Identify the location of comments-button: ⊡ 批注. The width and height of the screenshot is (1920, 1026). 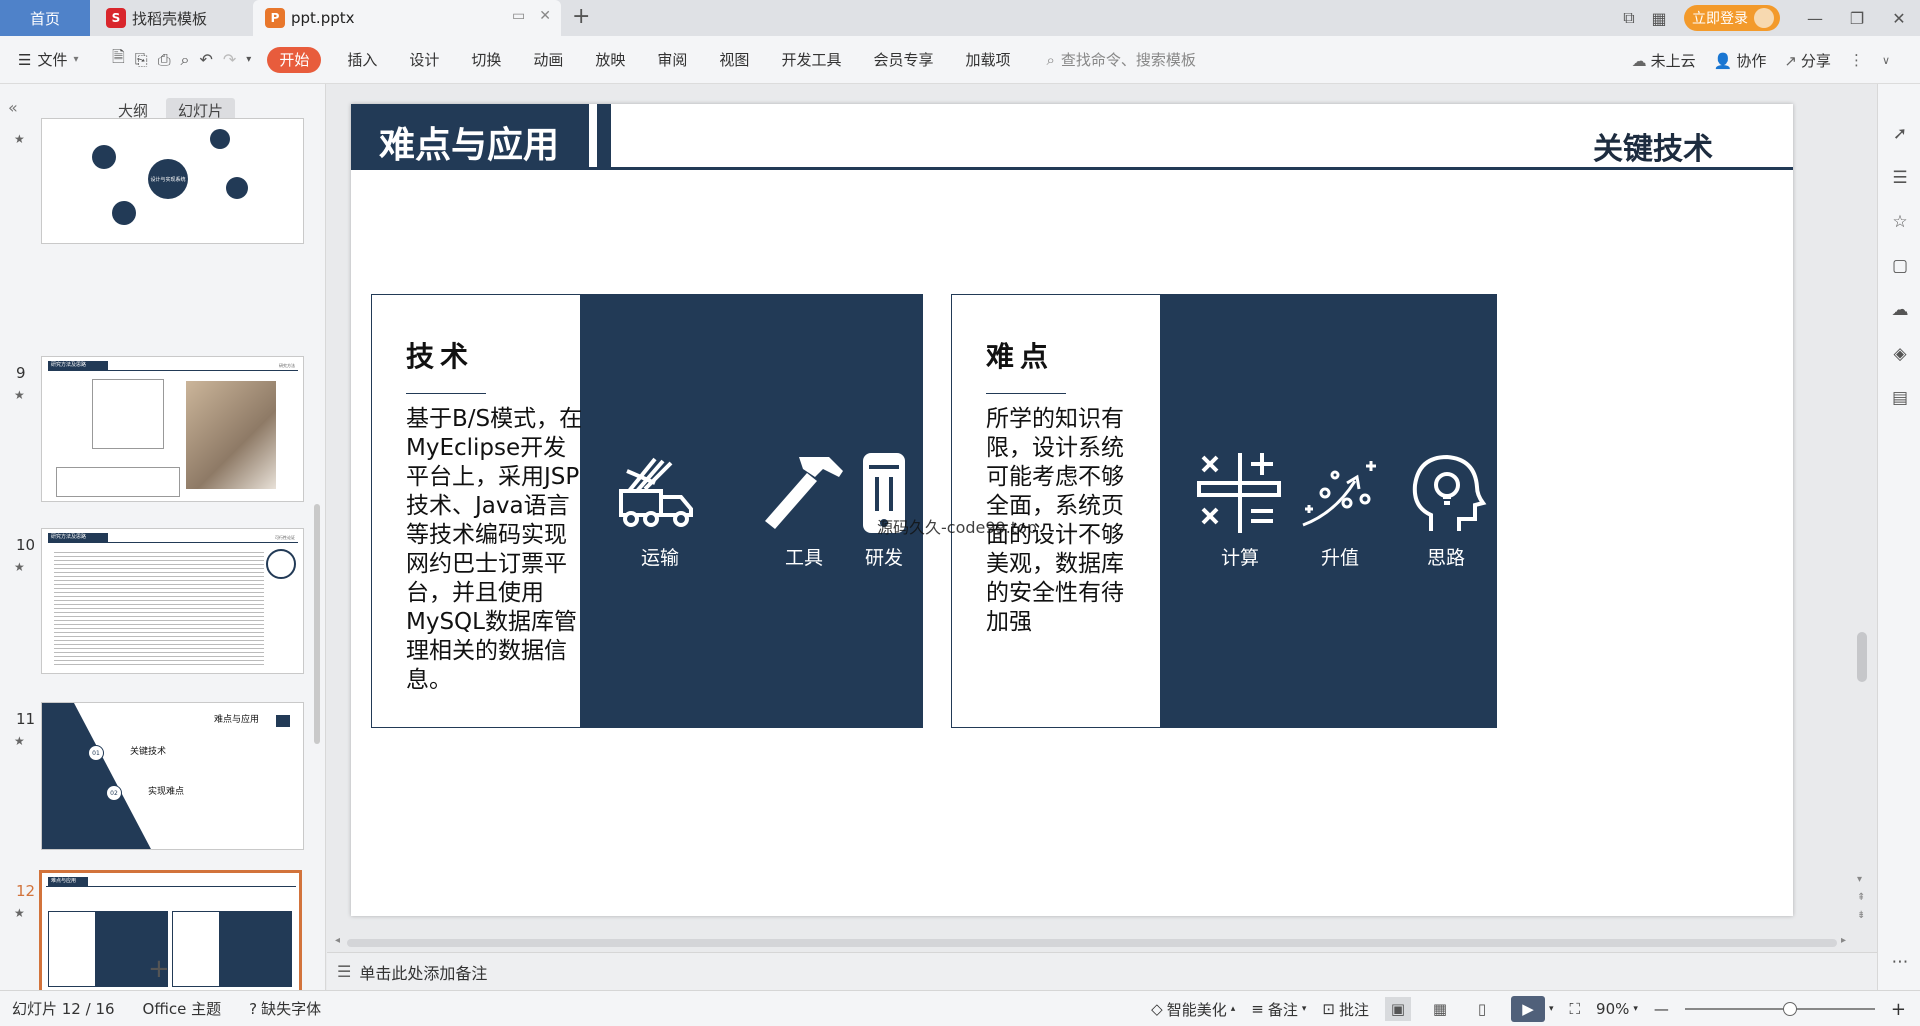
(1345, 1009).